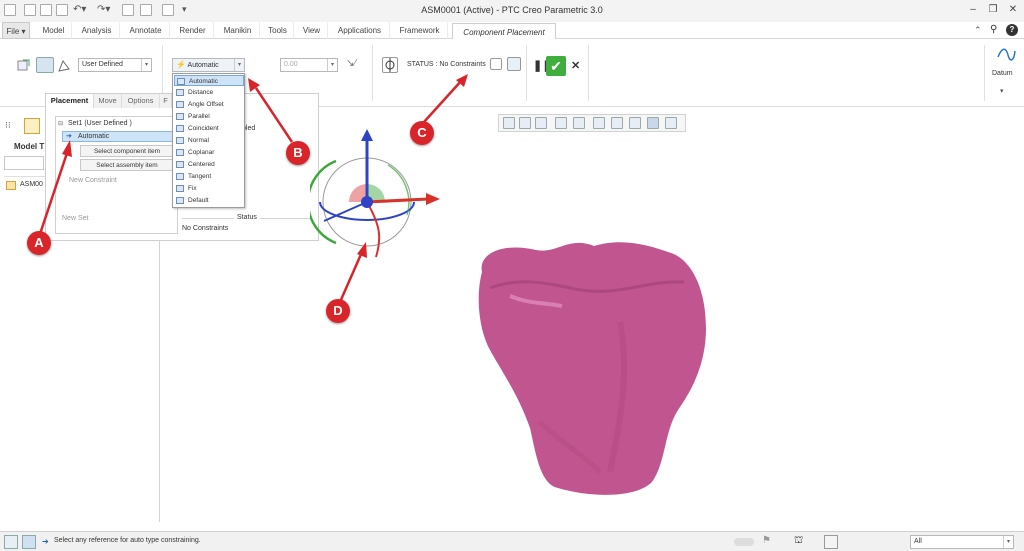  What do you see at coordinates (993, 29) in the screenshot?
I see `search-icon: ⚲` at bounding box center [993, 29].